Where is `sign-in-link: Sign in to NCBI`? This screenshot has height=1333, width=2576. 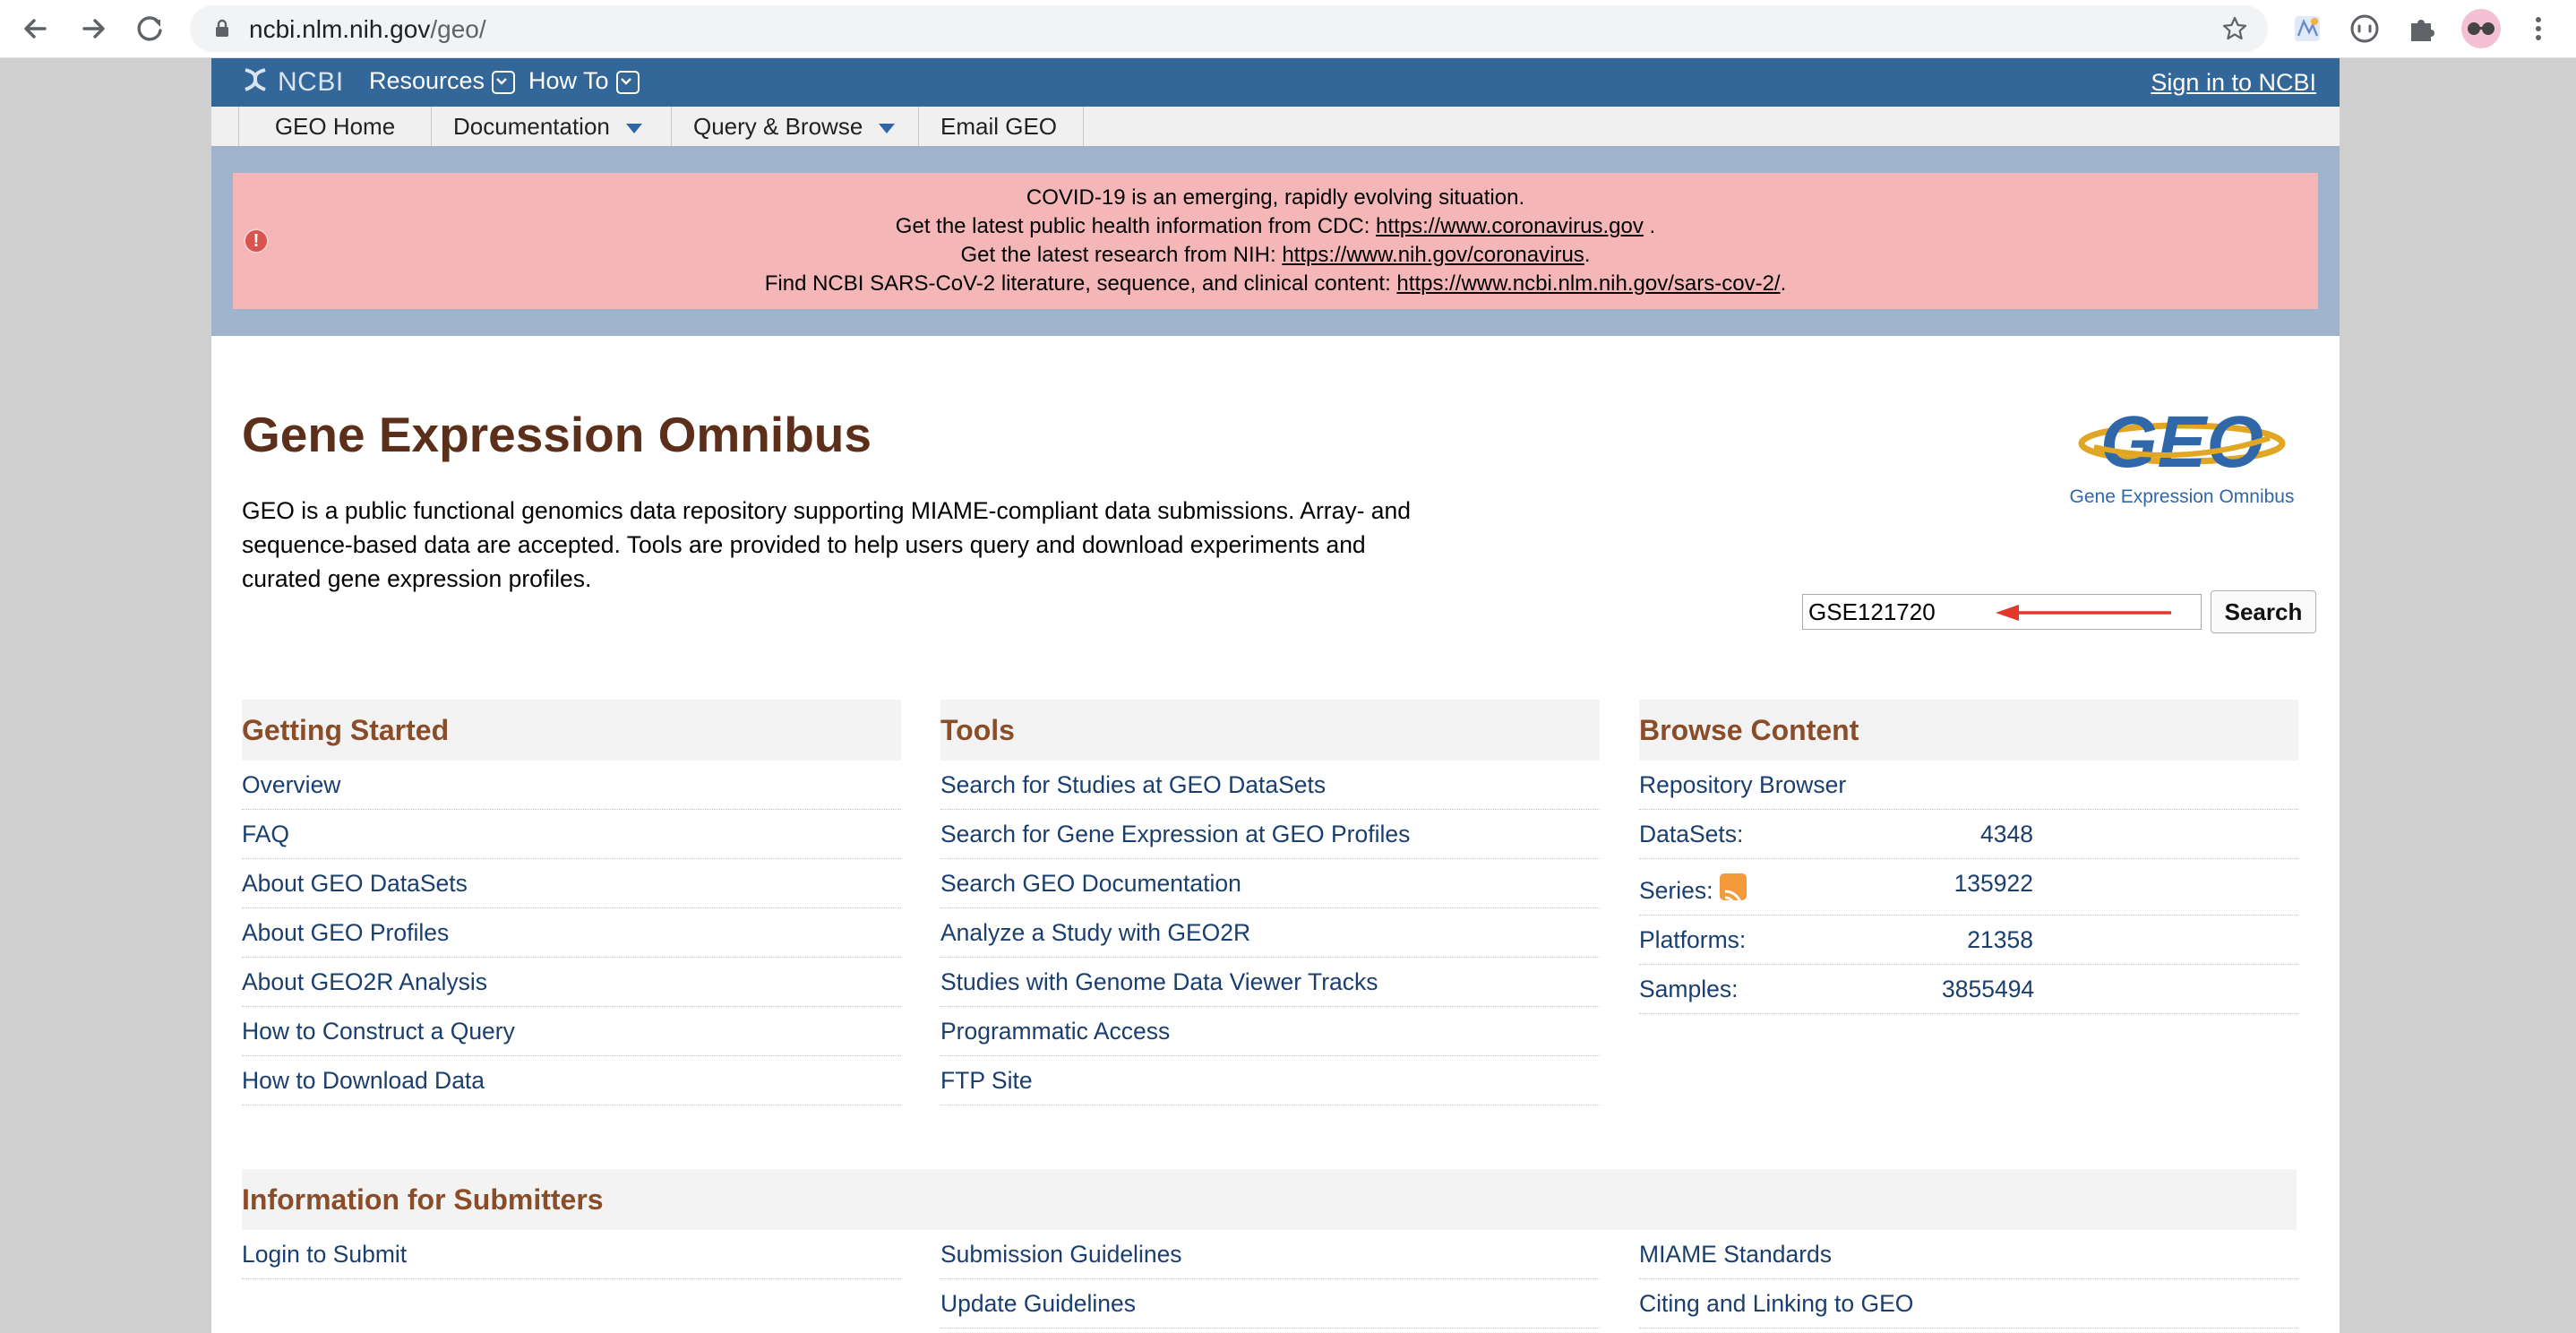
sign-in-link: Sign in to NCBI is located at coordinates (2233, 83).